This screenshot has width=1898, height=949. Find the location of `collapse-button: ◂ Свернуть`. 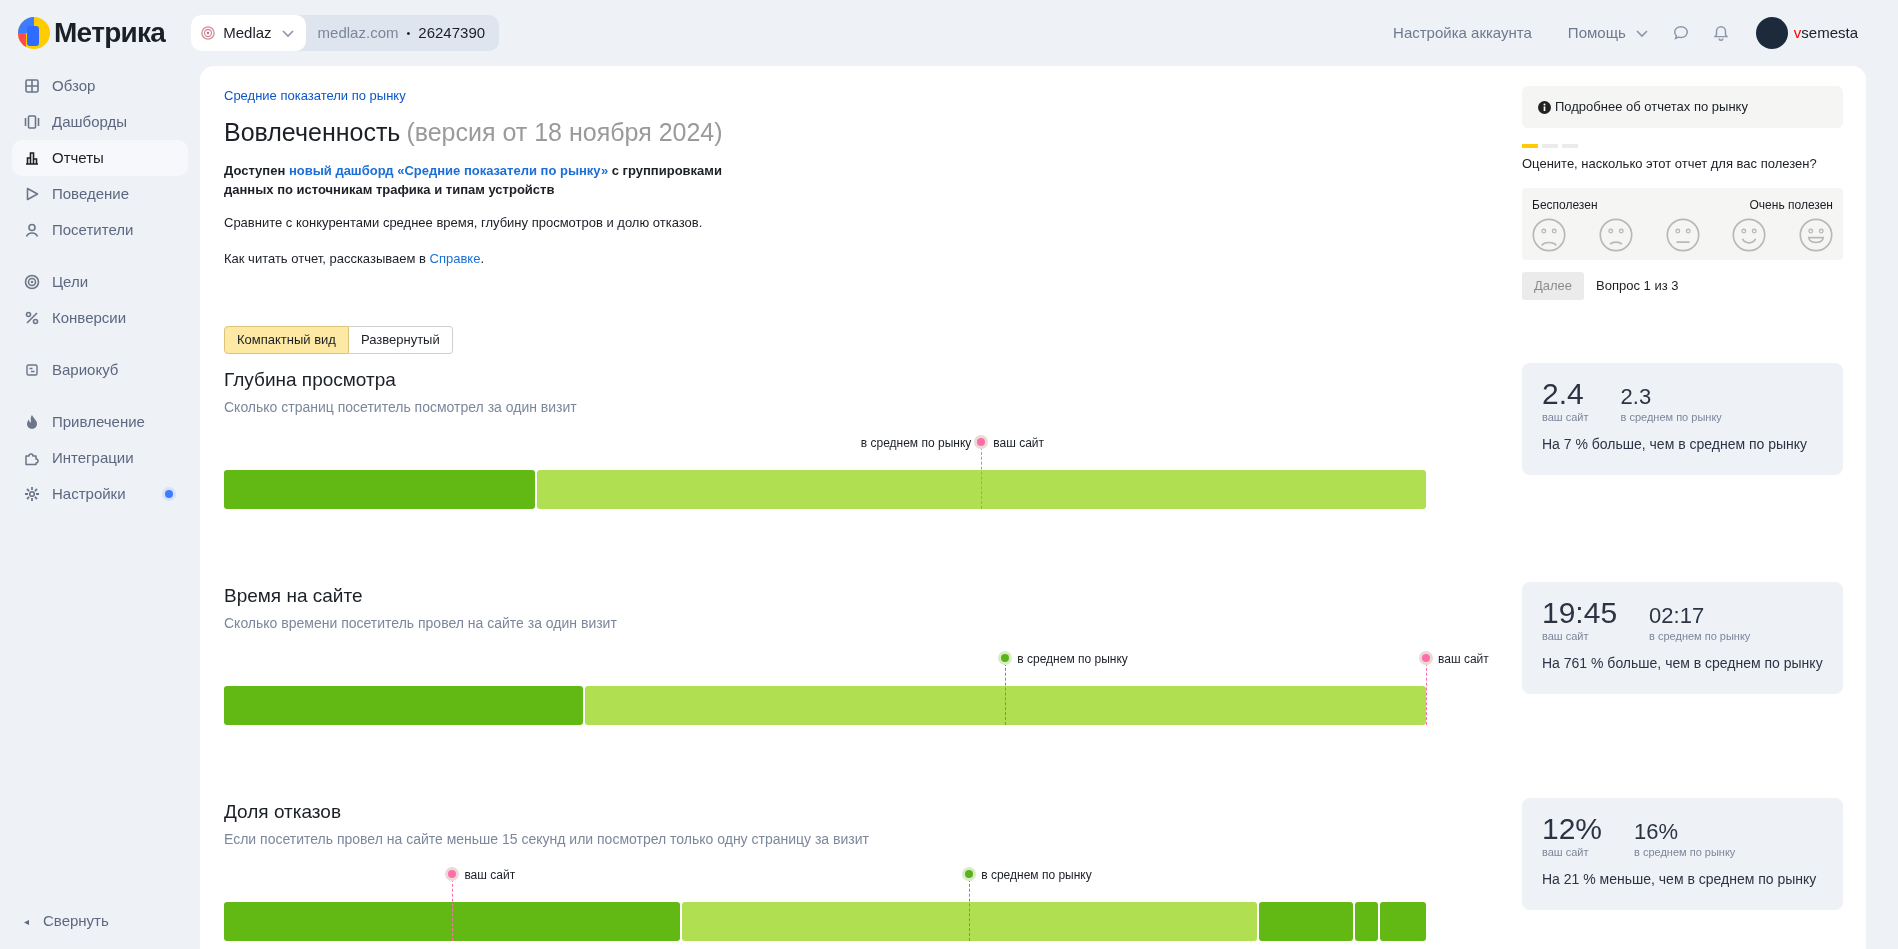

collapse-button: ◂ Свернуть is located at coordinates (100, 921).